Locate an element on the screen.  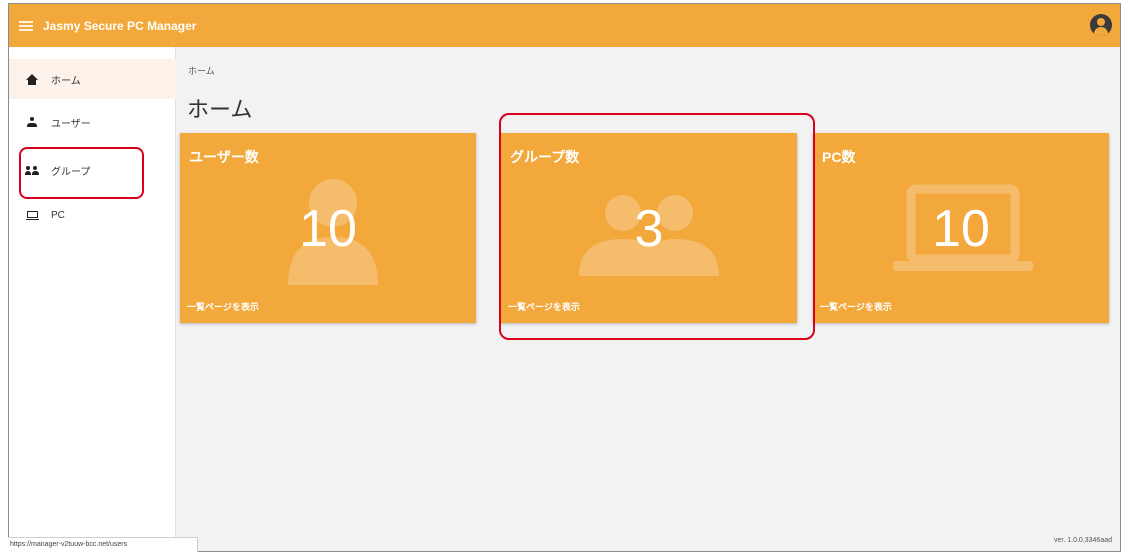
sidebar-item-label: ユーザー is located at coordinates (71, 124).